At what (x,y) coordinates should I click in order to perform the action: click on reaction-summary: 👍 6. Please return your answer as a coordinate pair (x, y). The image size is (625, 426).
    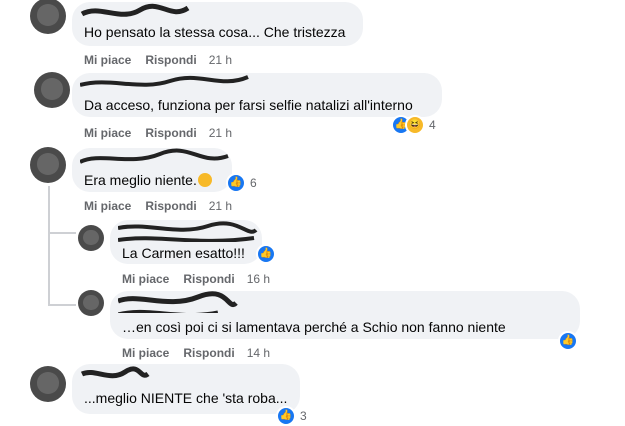
    Looking at the image, I should click on (241, 183).